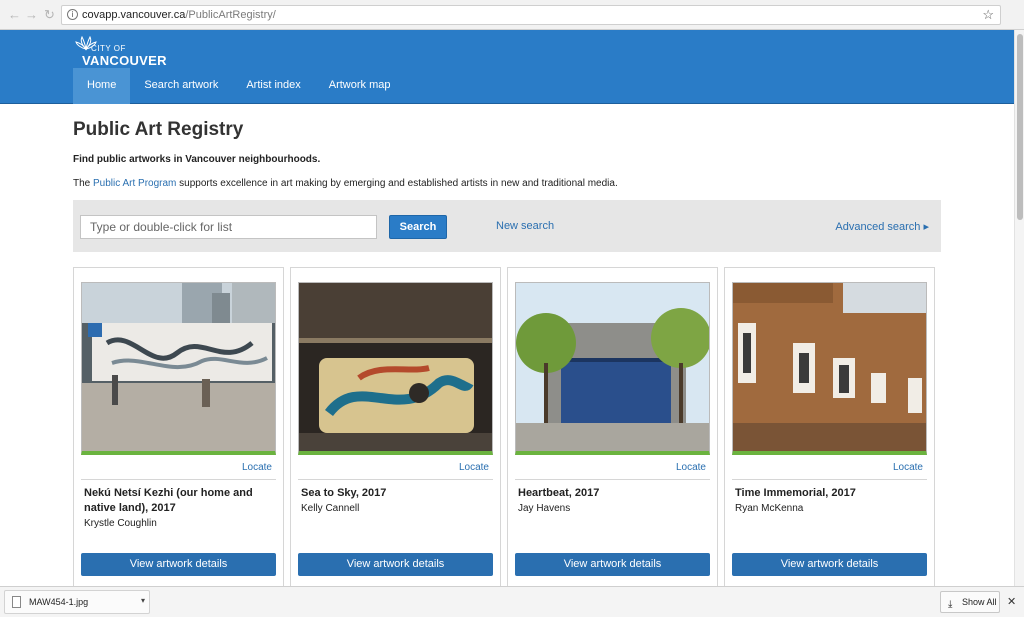  What do you see at coordinates (988, 15) in the screenshot?
I see `bookmark-star-icon: ☆` at bounding box center [988, 15].